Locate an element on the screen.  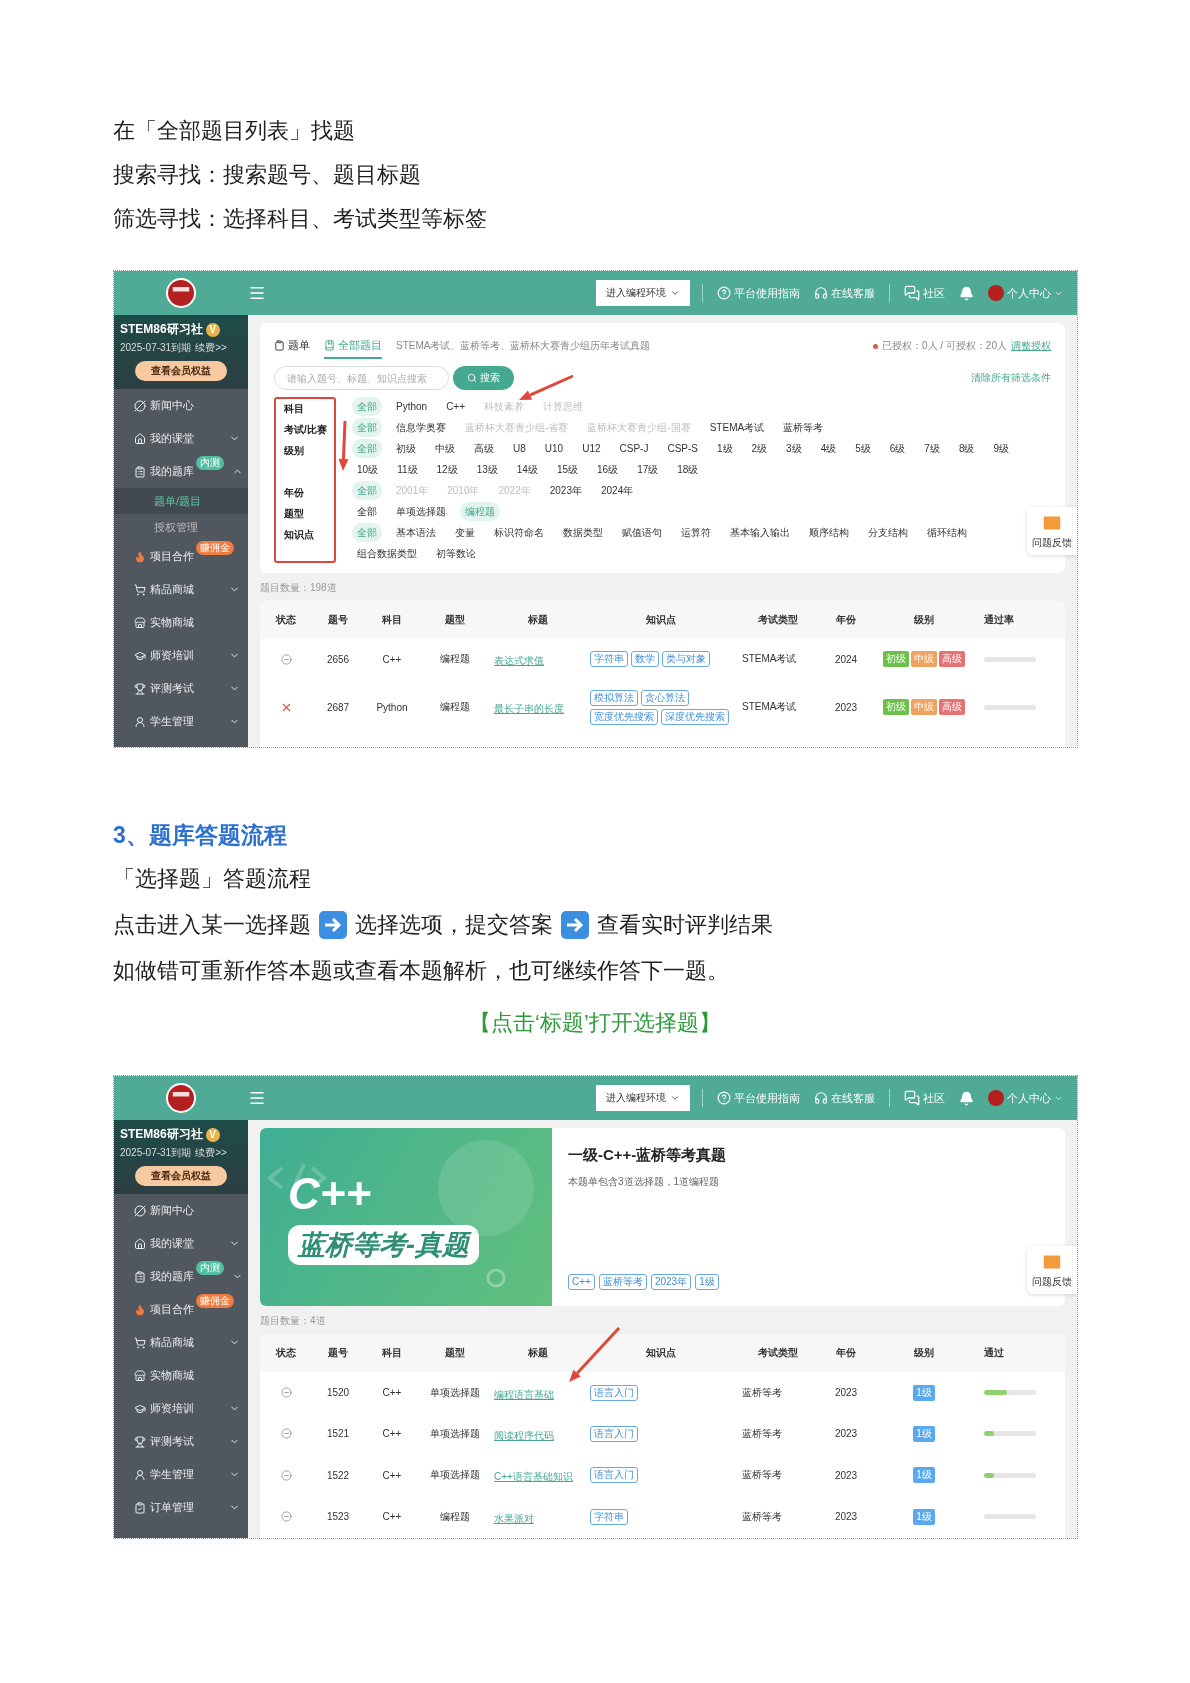
filter-option: 顺序结构 is located at coordinates (829, 532).